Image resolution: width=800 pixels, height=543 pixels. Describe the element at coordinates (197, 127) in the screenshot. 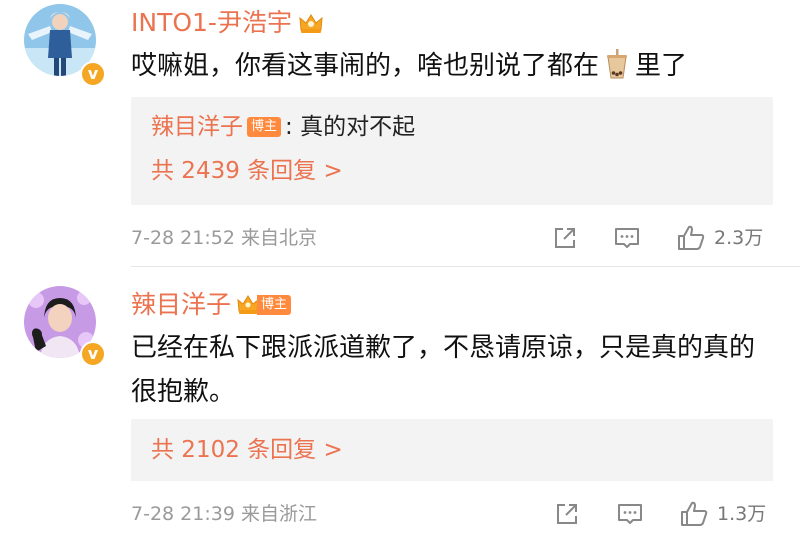

I see `reply-author: 辣目洋子` at that location.